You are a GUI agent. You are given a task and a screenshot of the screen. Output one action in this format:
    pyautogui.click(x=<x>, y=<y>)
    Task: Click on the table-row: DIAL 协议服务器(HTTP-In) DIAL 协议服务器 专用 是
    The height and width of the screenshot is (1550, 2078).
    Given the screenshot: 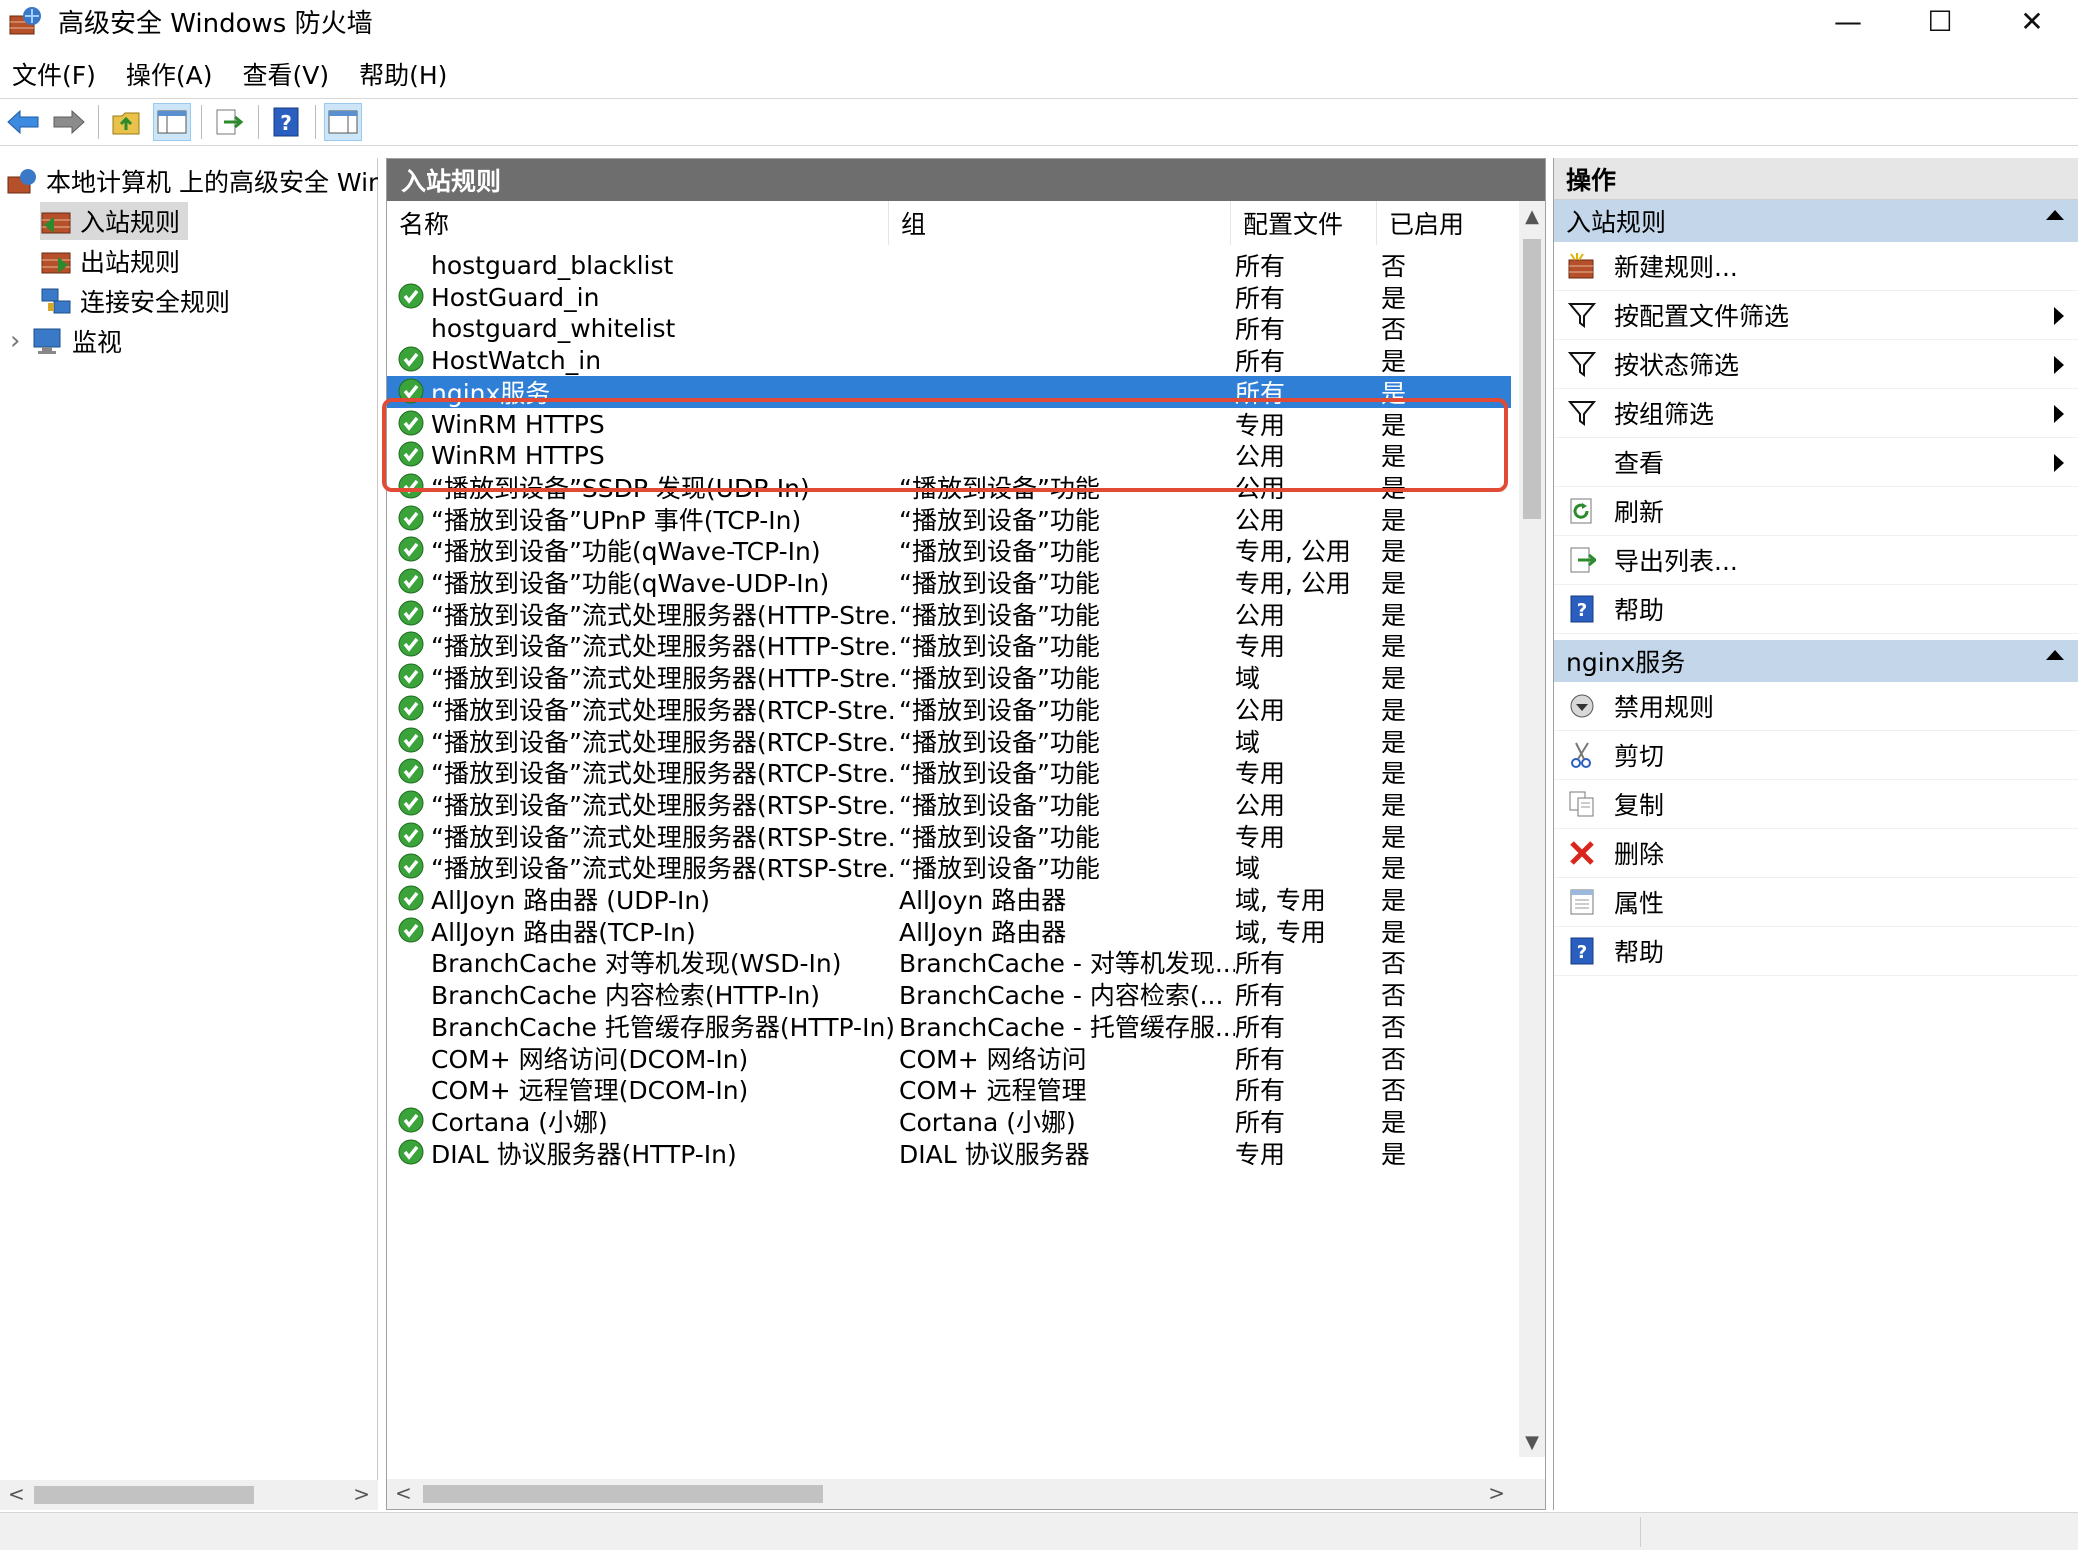 What is the action you would take?
    pyautogui.click(x=949, y=1153)
    